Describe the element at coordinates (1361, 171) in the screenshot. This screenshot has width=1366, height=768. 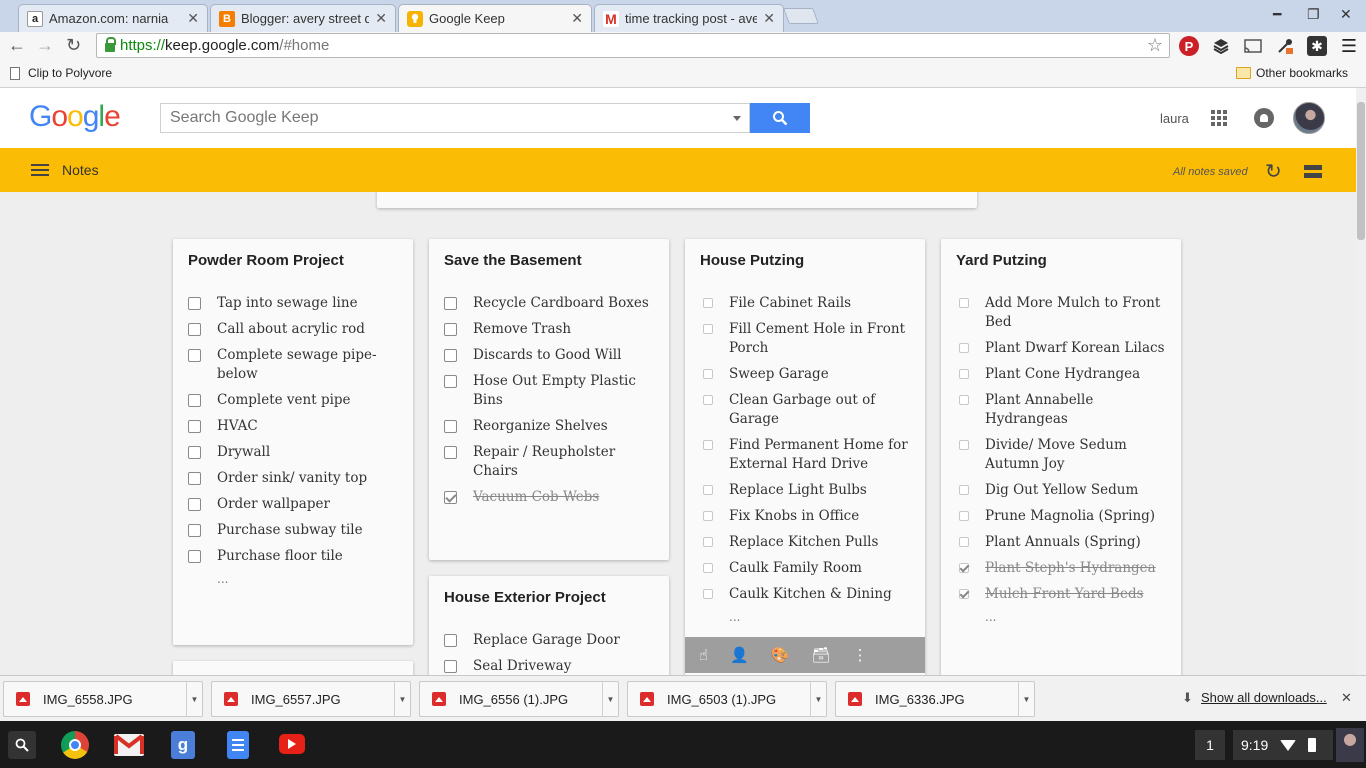
I see `scrollbar-thumb` at that location.